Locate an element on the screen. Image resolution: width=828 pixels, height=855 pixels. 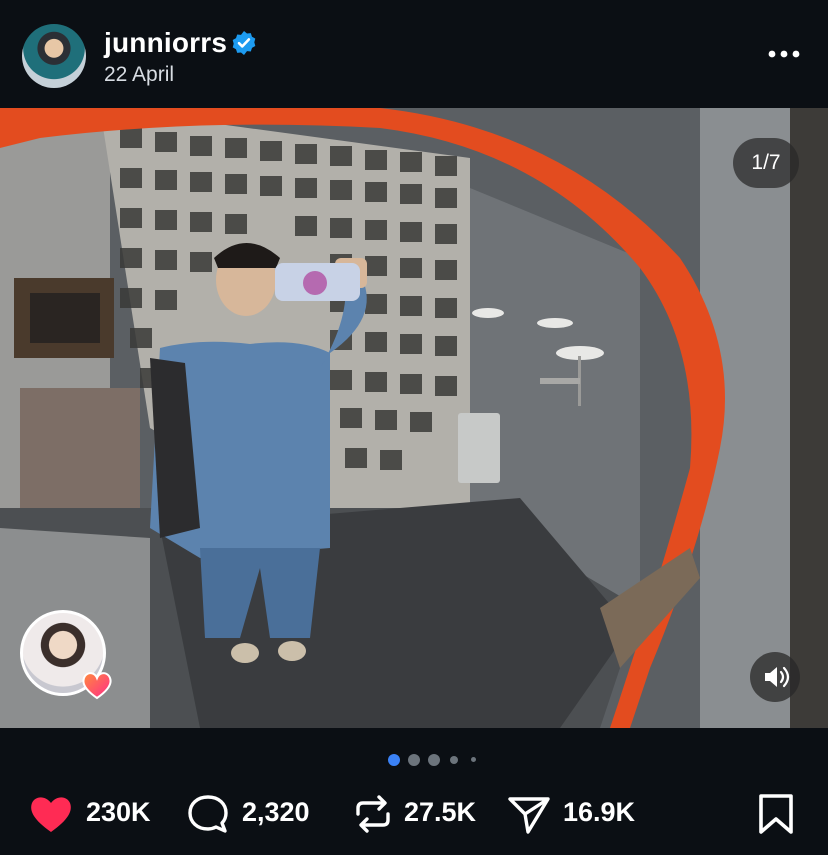
comment-count: 2,320 is located at coordinates (276, 812).